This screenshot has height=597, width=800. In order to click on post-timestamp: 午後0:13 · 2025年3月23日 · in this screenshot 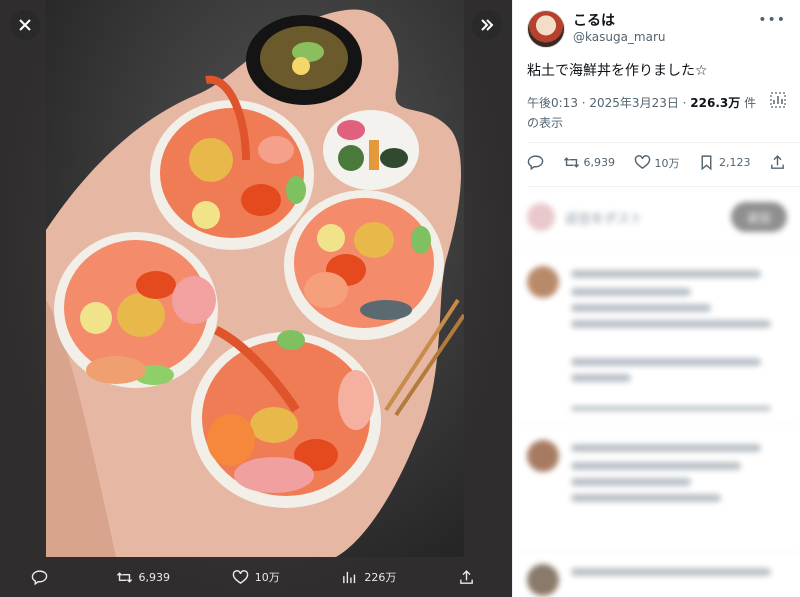, I will do `click(608, 103)`.